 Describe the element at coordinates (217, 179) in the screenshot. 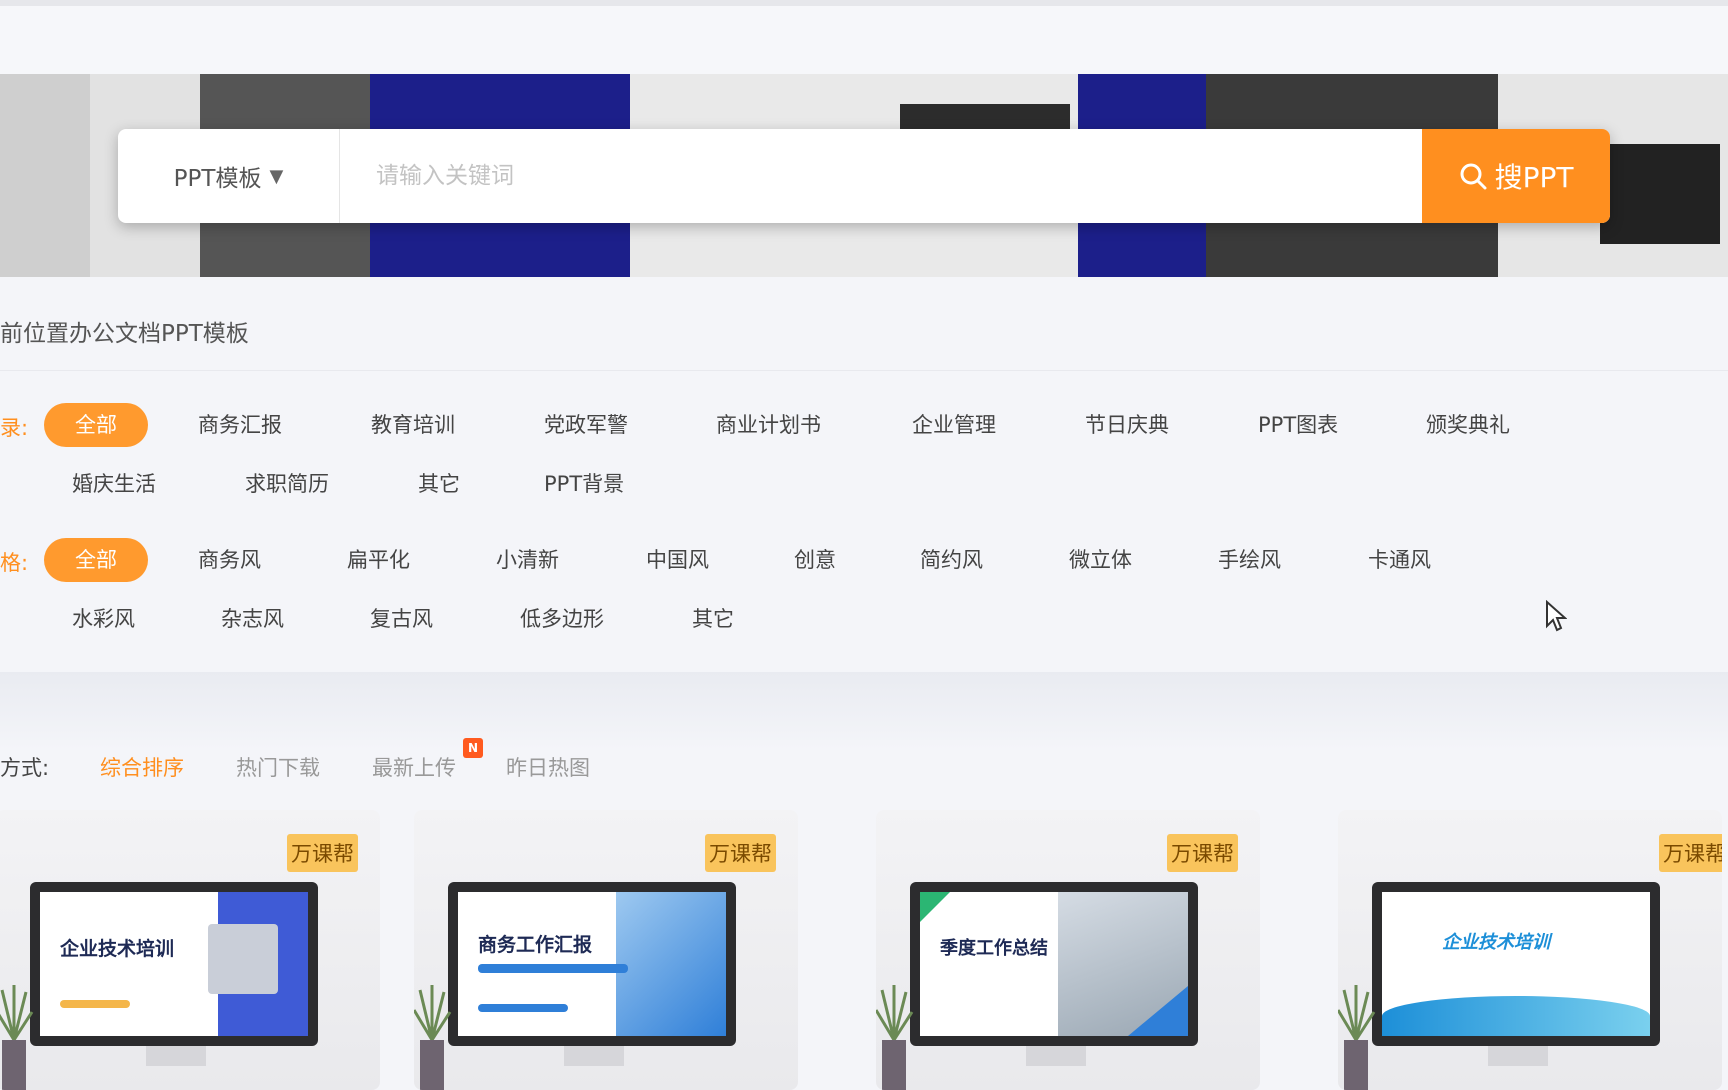

I see `search-type-label: PPT模板` at that location.